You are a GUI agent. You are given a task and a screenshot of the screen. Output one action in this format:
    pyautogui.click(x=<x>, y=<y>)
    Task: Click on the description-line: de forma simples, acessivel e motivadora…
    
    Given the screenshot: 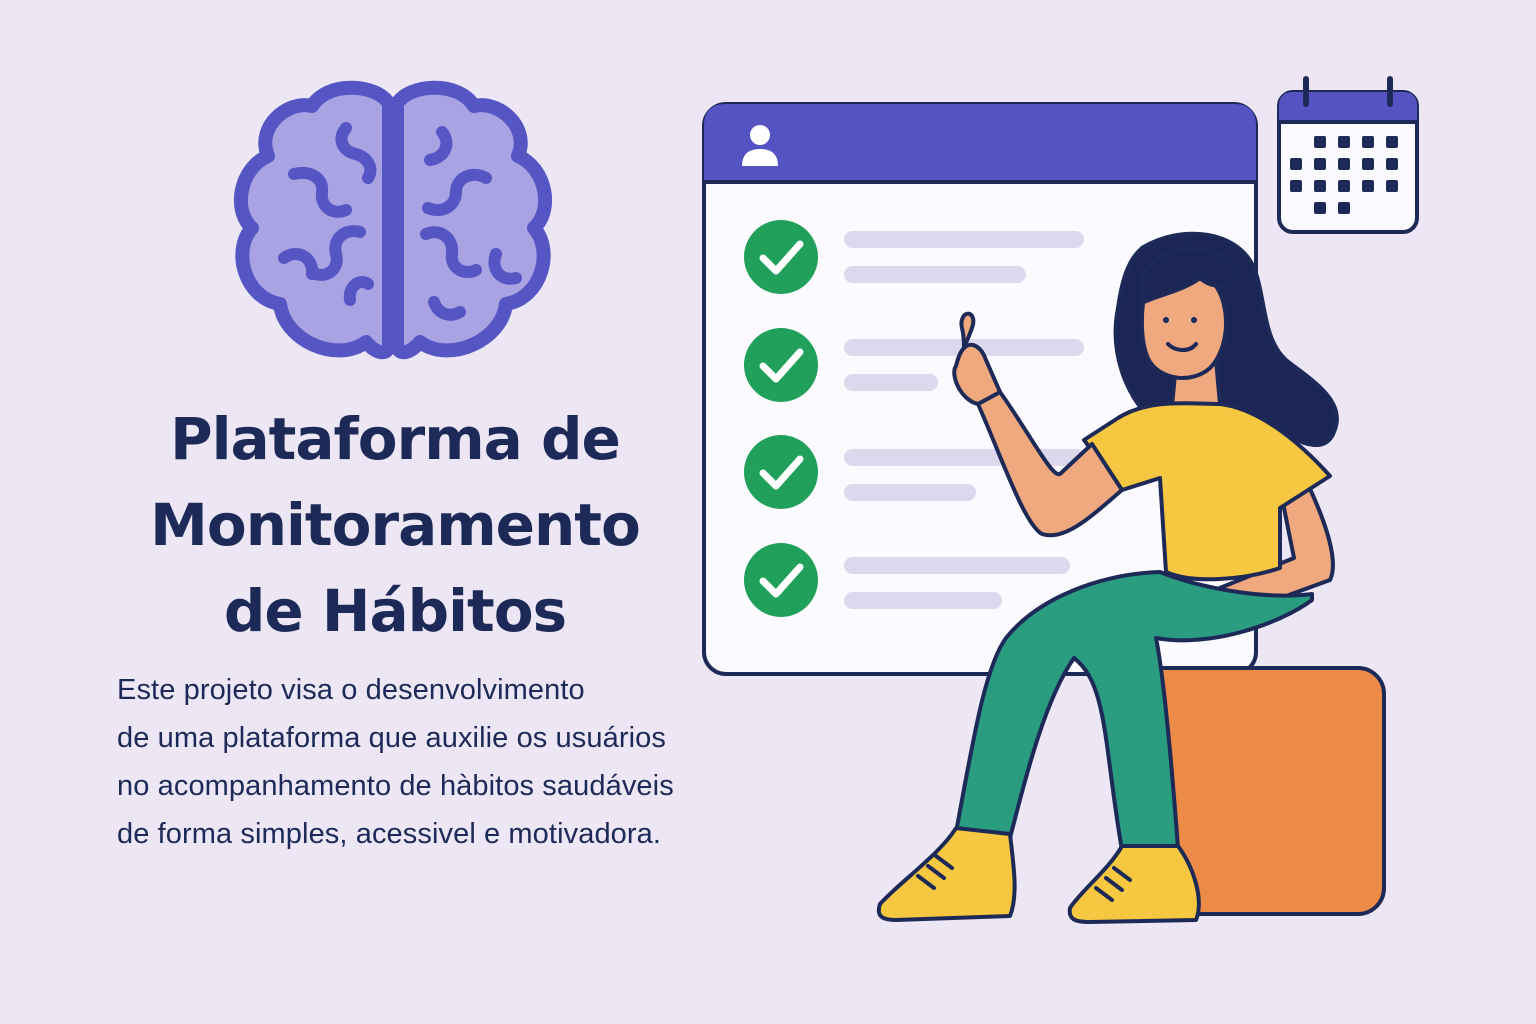 What is the action you would take?
    pyautogui.click(x=389, y=834)
    